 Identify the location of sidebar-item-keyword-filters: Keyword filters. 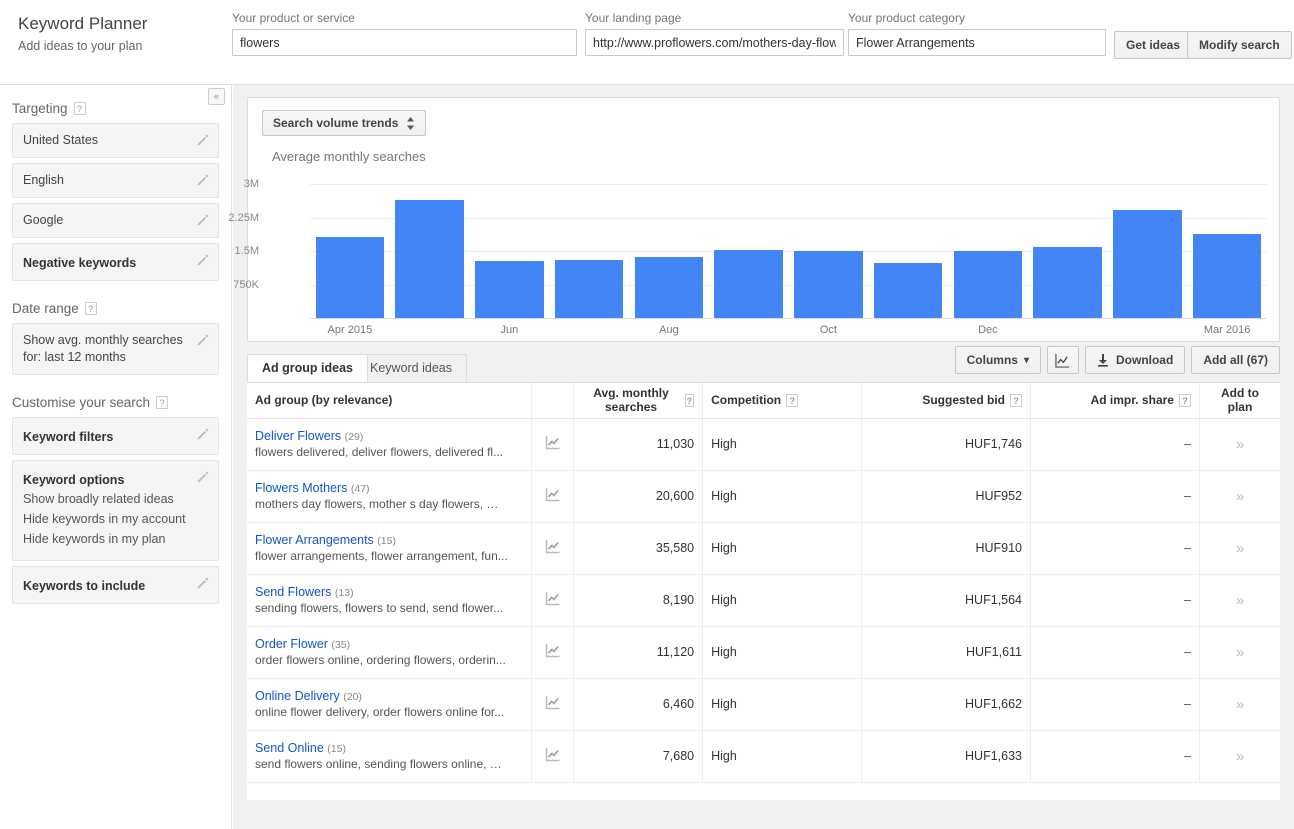
(115, 436).